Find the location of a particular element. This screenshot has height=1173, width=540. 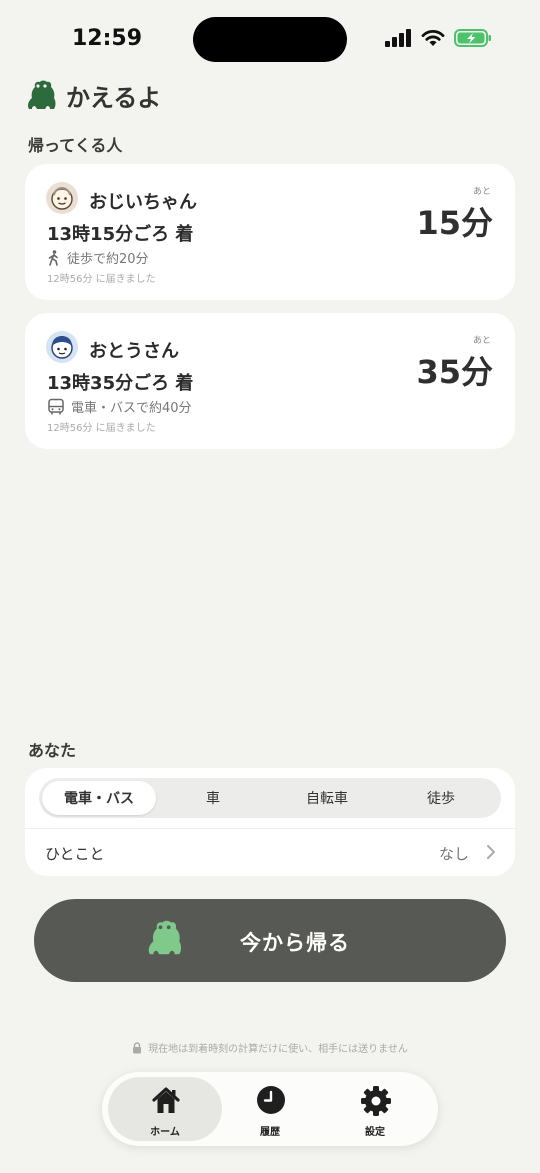

memo-row: ひとこと なし is located at coordinates (270, 852).